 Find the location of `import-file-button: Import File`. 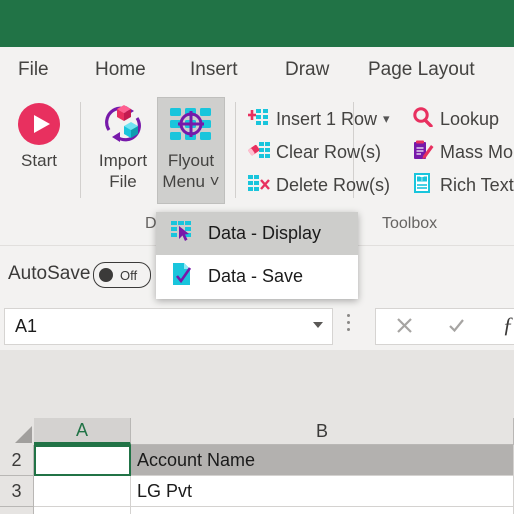

import-file-button: Import File is located at coordinates (123, 145).